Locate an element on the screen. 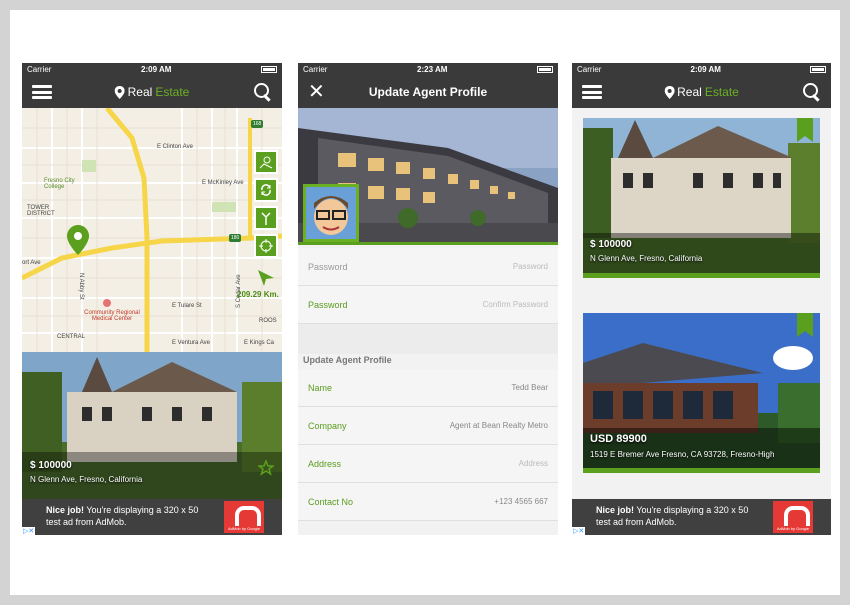 This screenshot has width=850, height=605. directions-icon is located at coordinates (266, 218).